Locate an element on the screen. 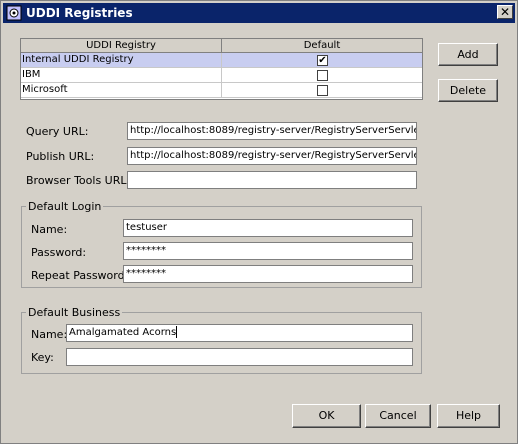 The width and height of the screenshot is (518, 444). business-name-field: Amalgamated Acorns is located at coordinates (239, 333).